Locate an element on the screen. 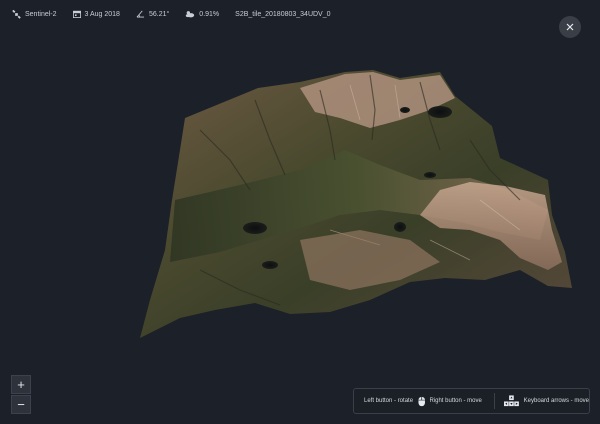  cloud-cover-info: 0.91% is located at coordinates (202, 14).